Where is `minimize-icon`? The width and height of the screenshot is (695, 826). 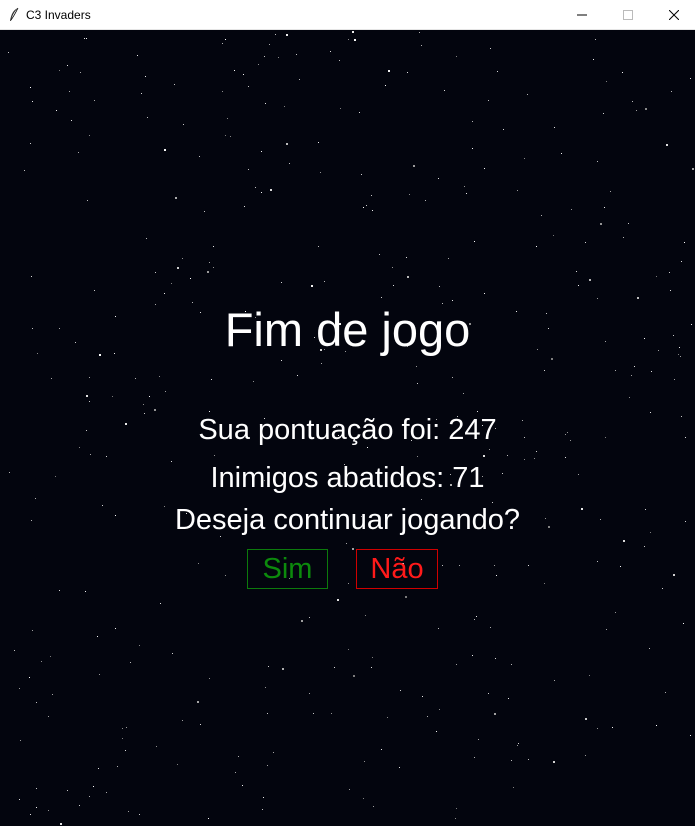
minimize-icon is located at coordinates (582, 15).